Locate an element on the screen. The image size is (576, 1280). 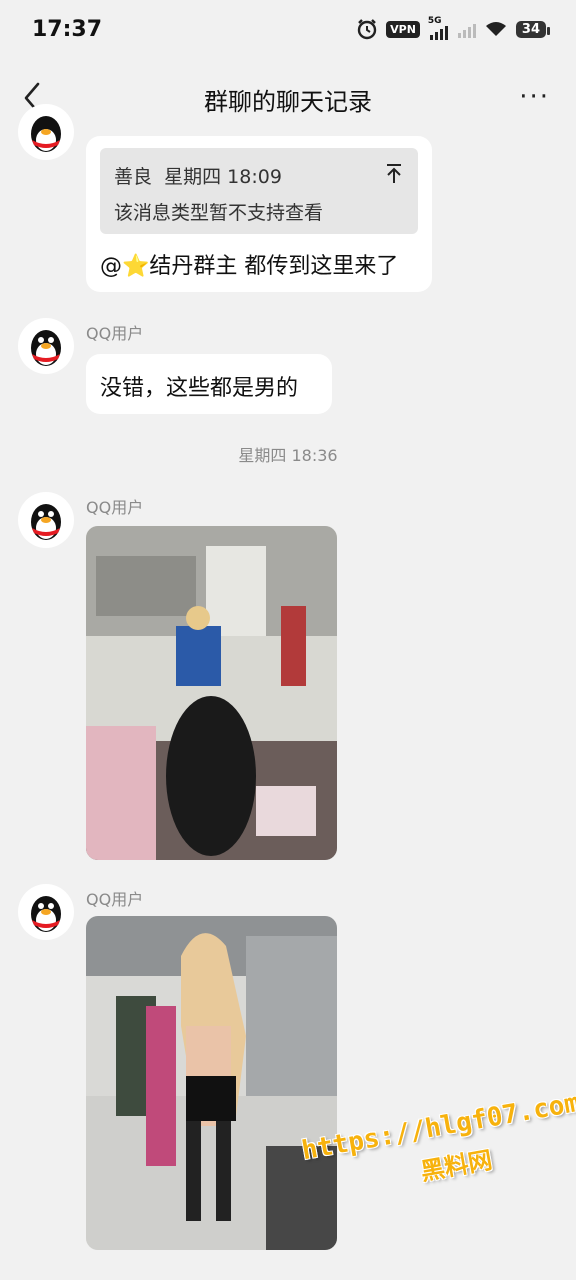
message-bubble: 没错，这些都是男的 is located at coordinates (209, 384).